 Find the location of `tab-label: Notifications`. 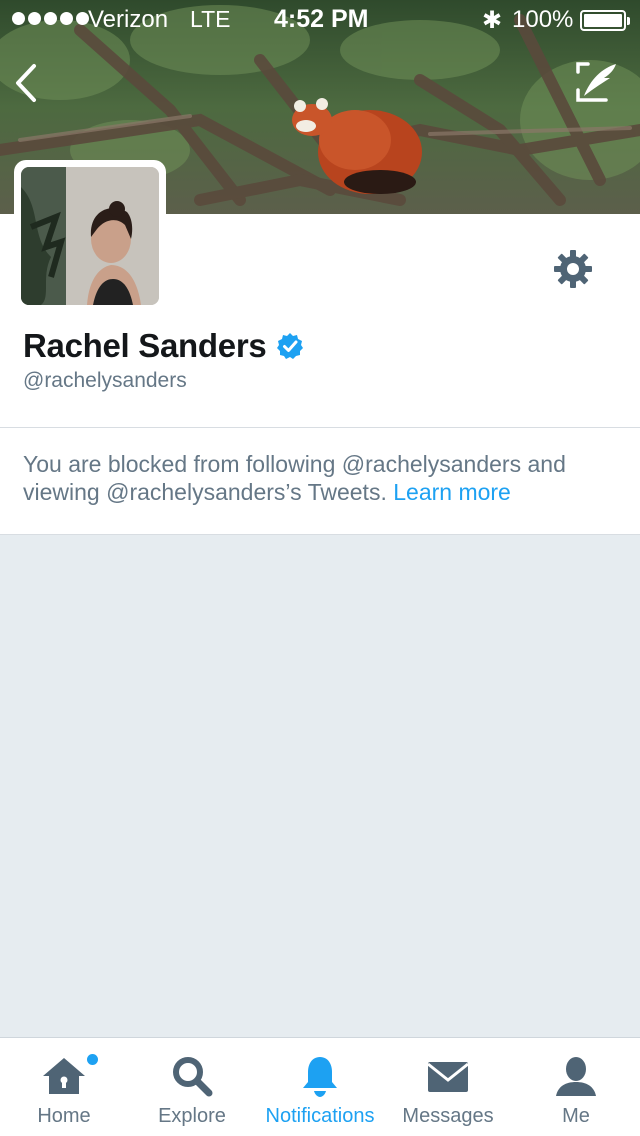

tab-label: Notifications is located at coordinates (320, 1116).